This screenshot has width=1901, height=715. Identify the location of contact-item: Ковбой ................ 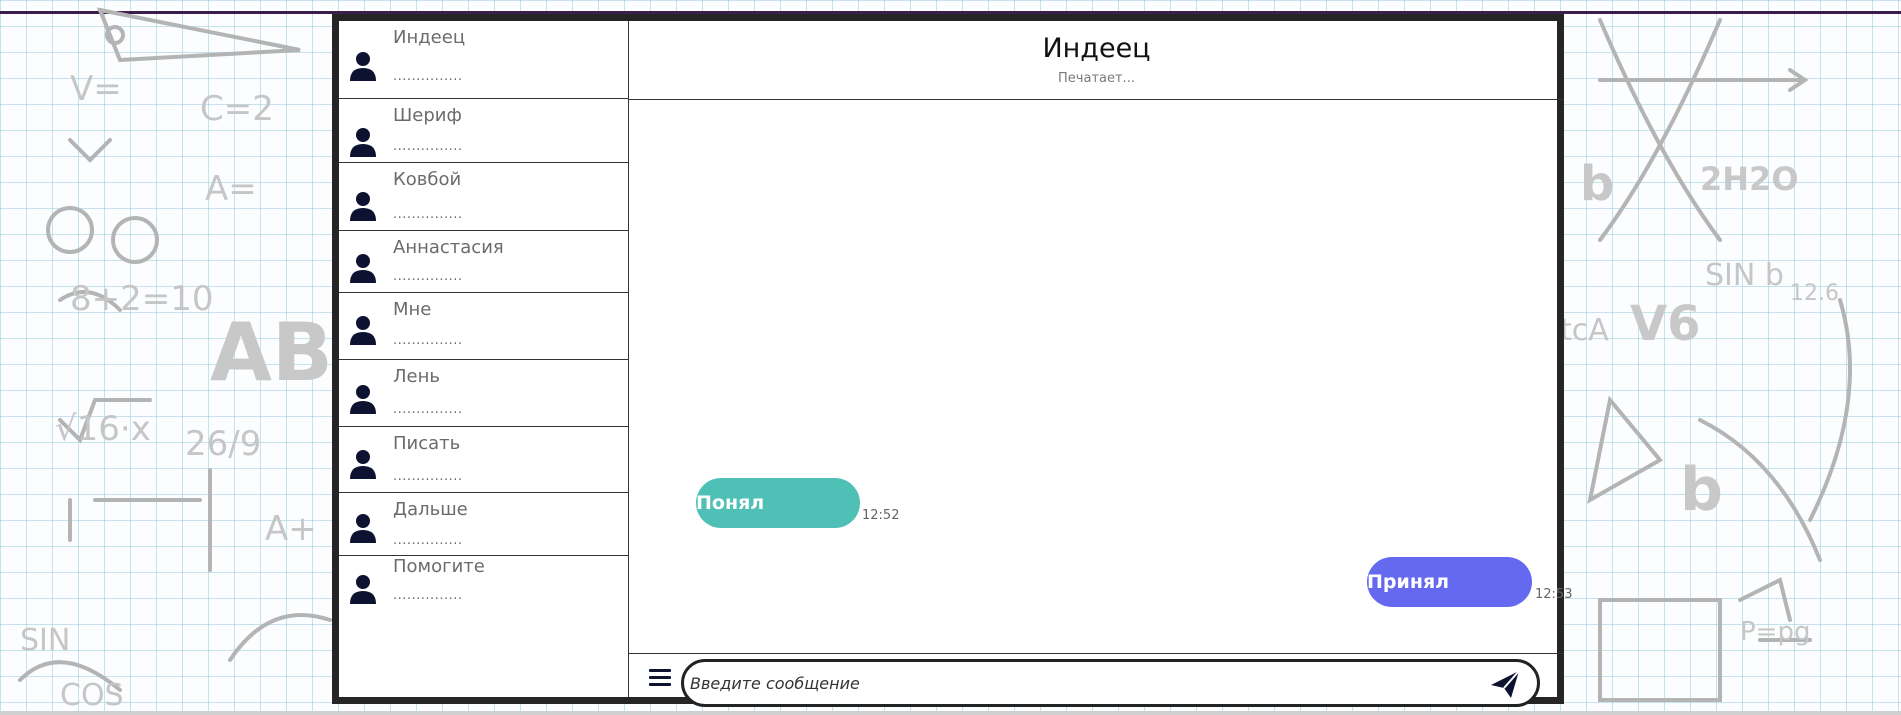
(483, 197).